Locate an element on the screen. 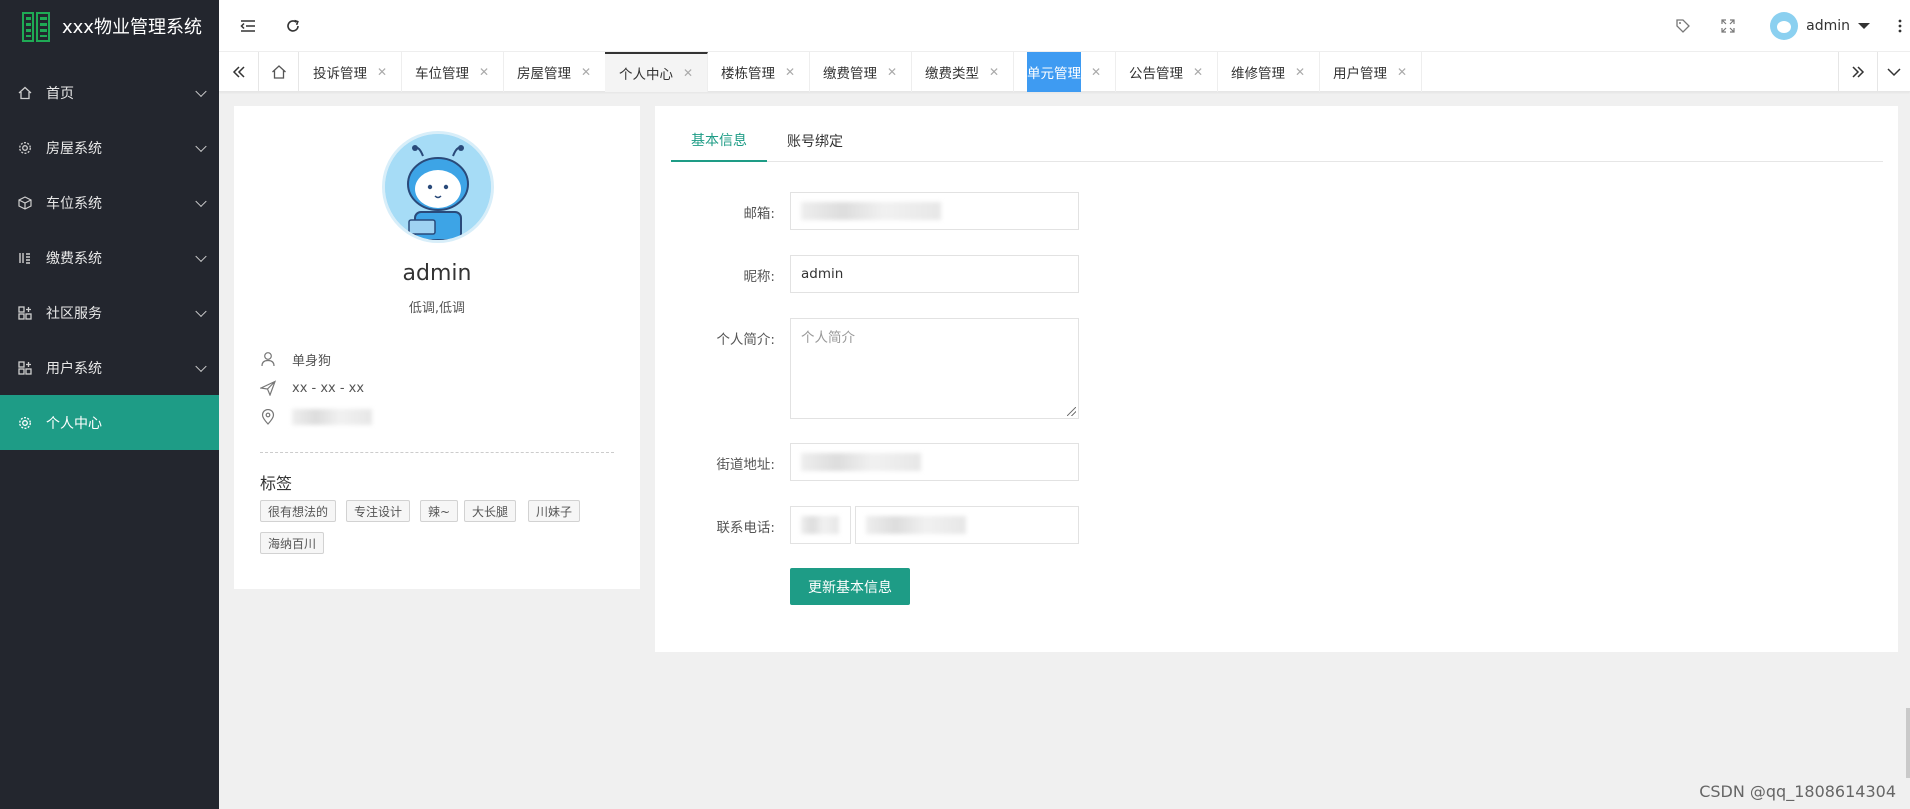 This screenshot has width=1910, height=809. redacted-location is located at coordinates (332, 417).